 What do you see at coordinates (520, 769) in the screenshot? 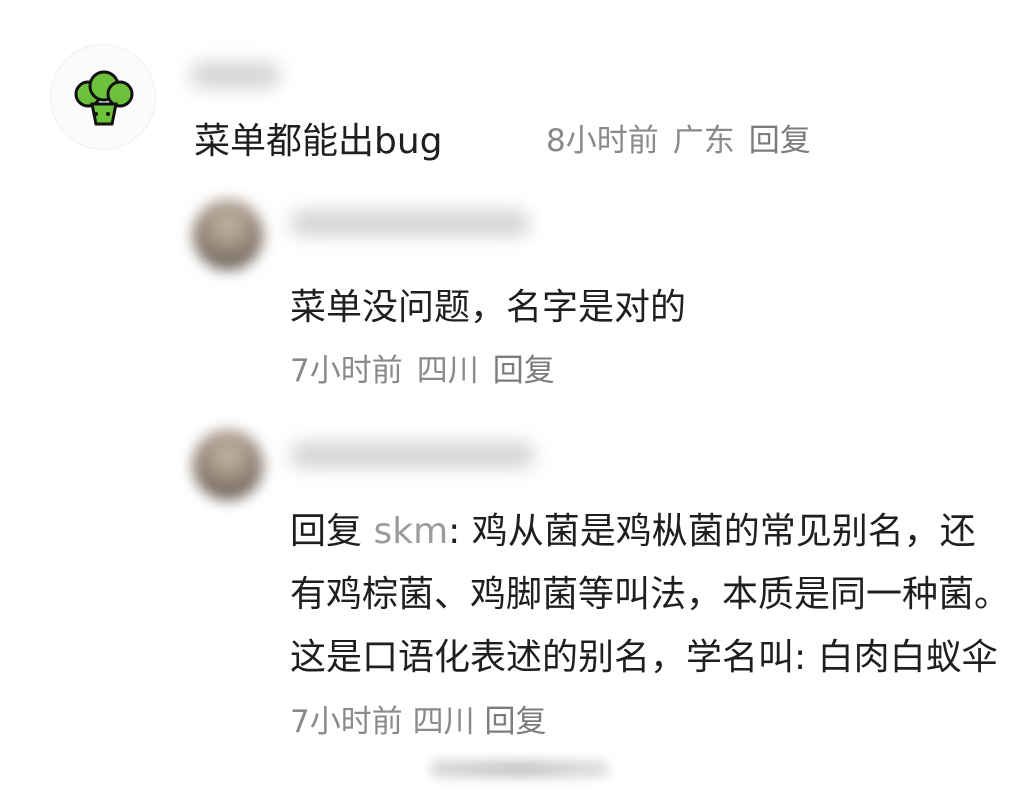
I see `blurred-more-link` at bounding box center [520, 769].